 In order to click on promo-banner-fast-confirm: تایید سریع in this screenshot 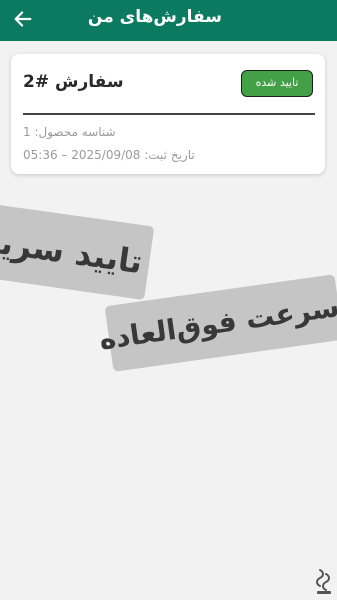, I will do `click(77, 251)`.